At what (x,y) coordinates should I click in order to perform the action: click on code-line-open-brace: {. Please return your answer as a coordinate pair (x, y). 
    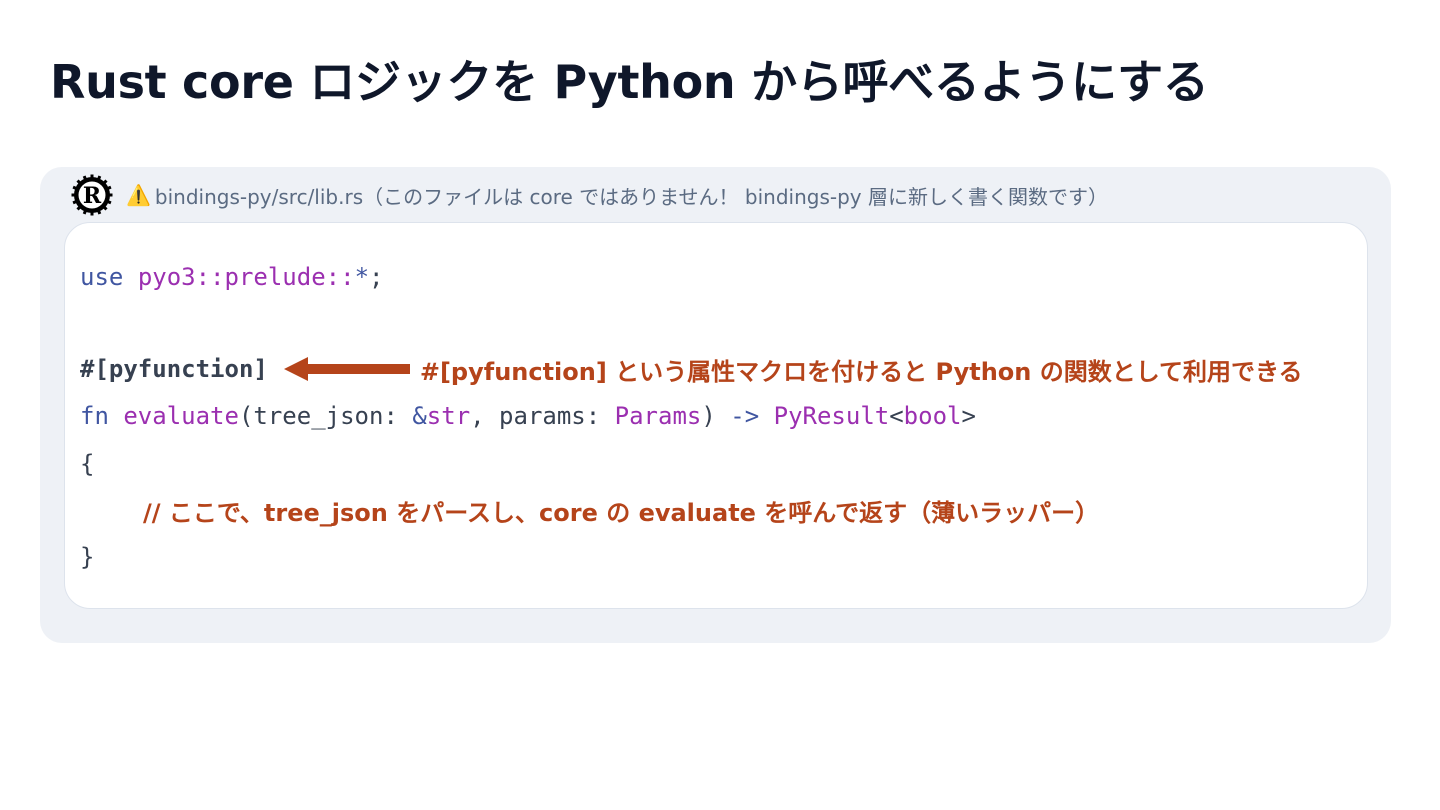
    Looking at the image, I should click on (87, 464).